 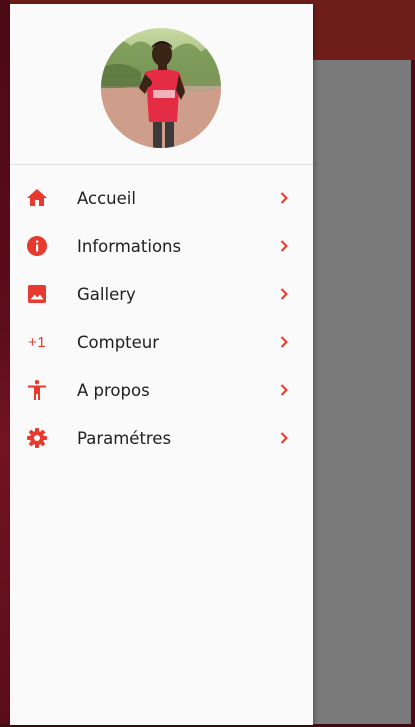 I want to click on menu-item-label: Paramétres, so click(x=124, y=438).